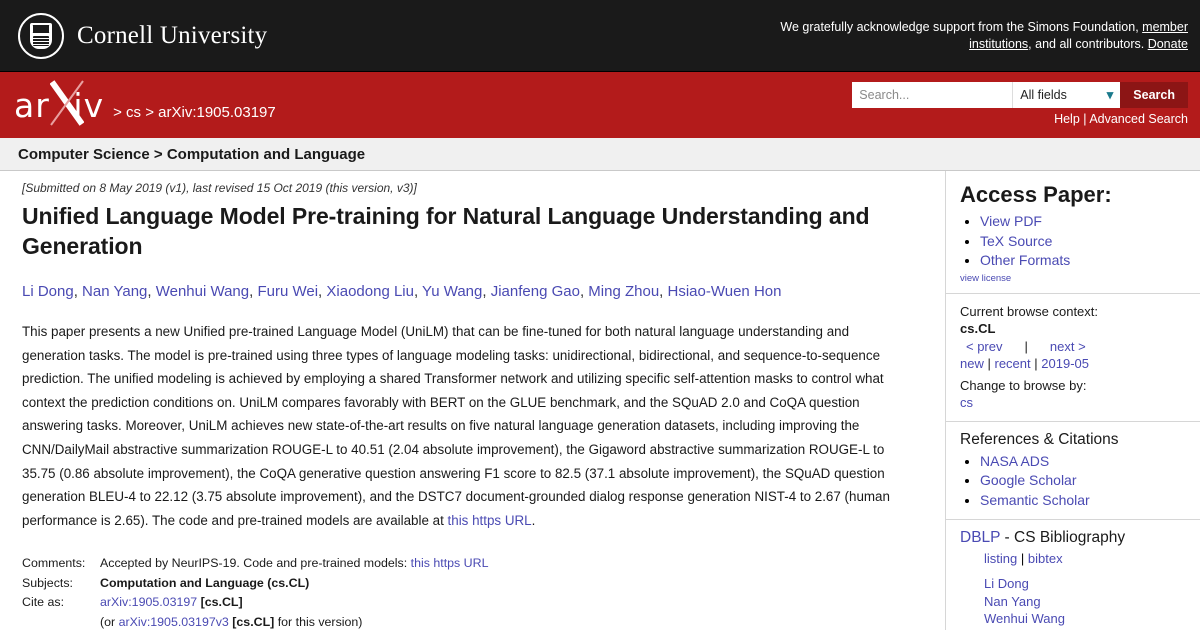 The image size is (1200, 630). Describe the element at coordinates (533, 520) in the screenshot. I see `abstract-period: .` at that location.